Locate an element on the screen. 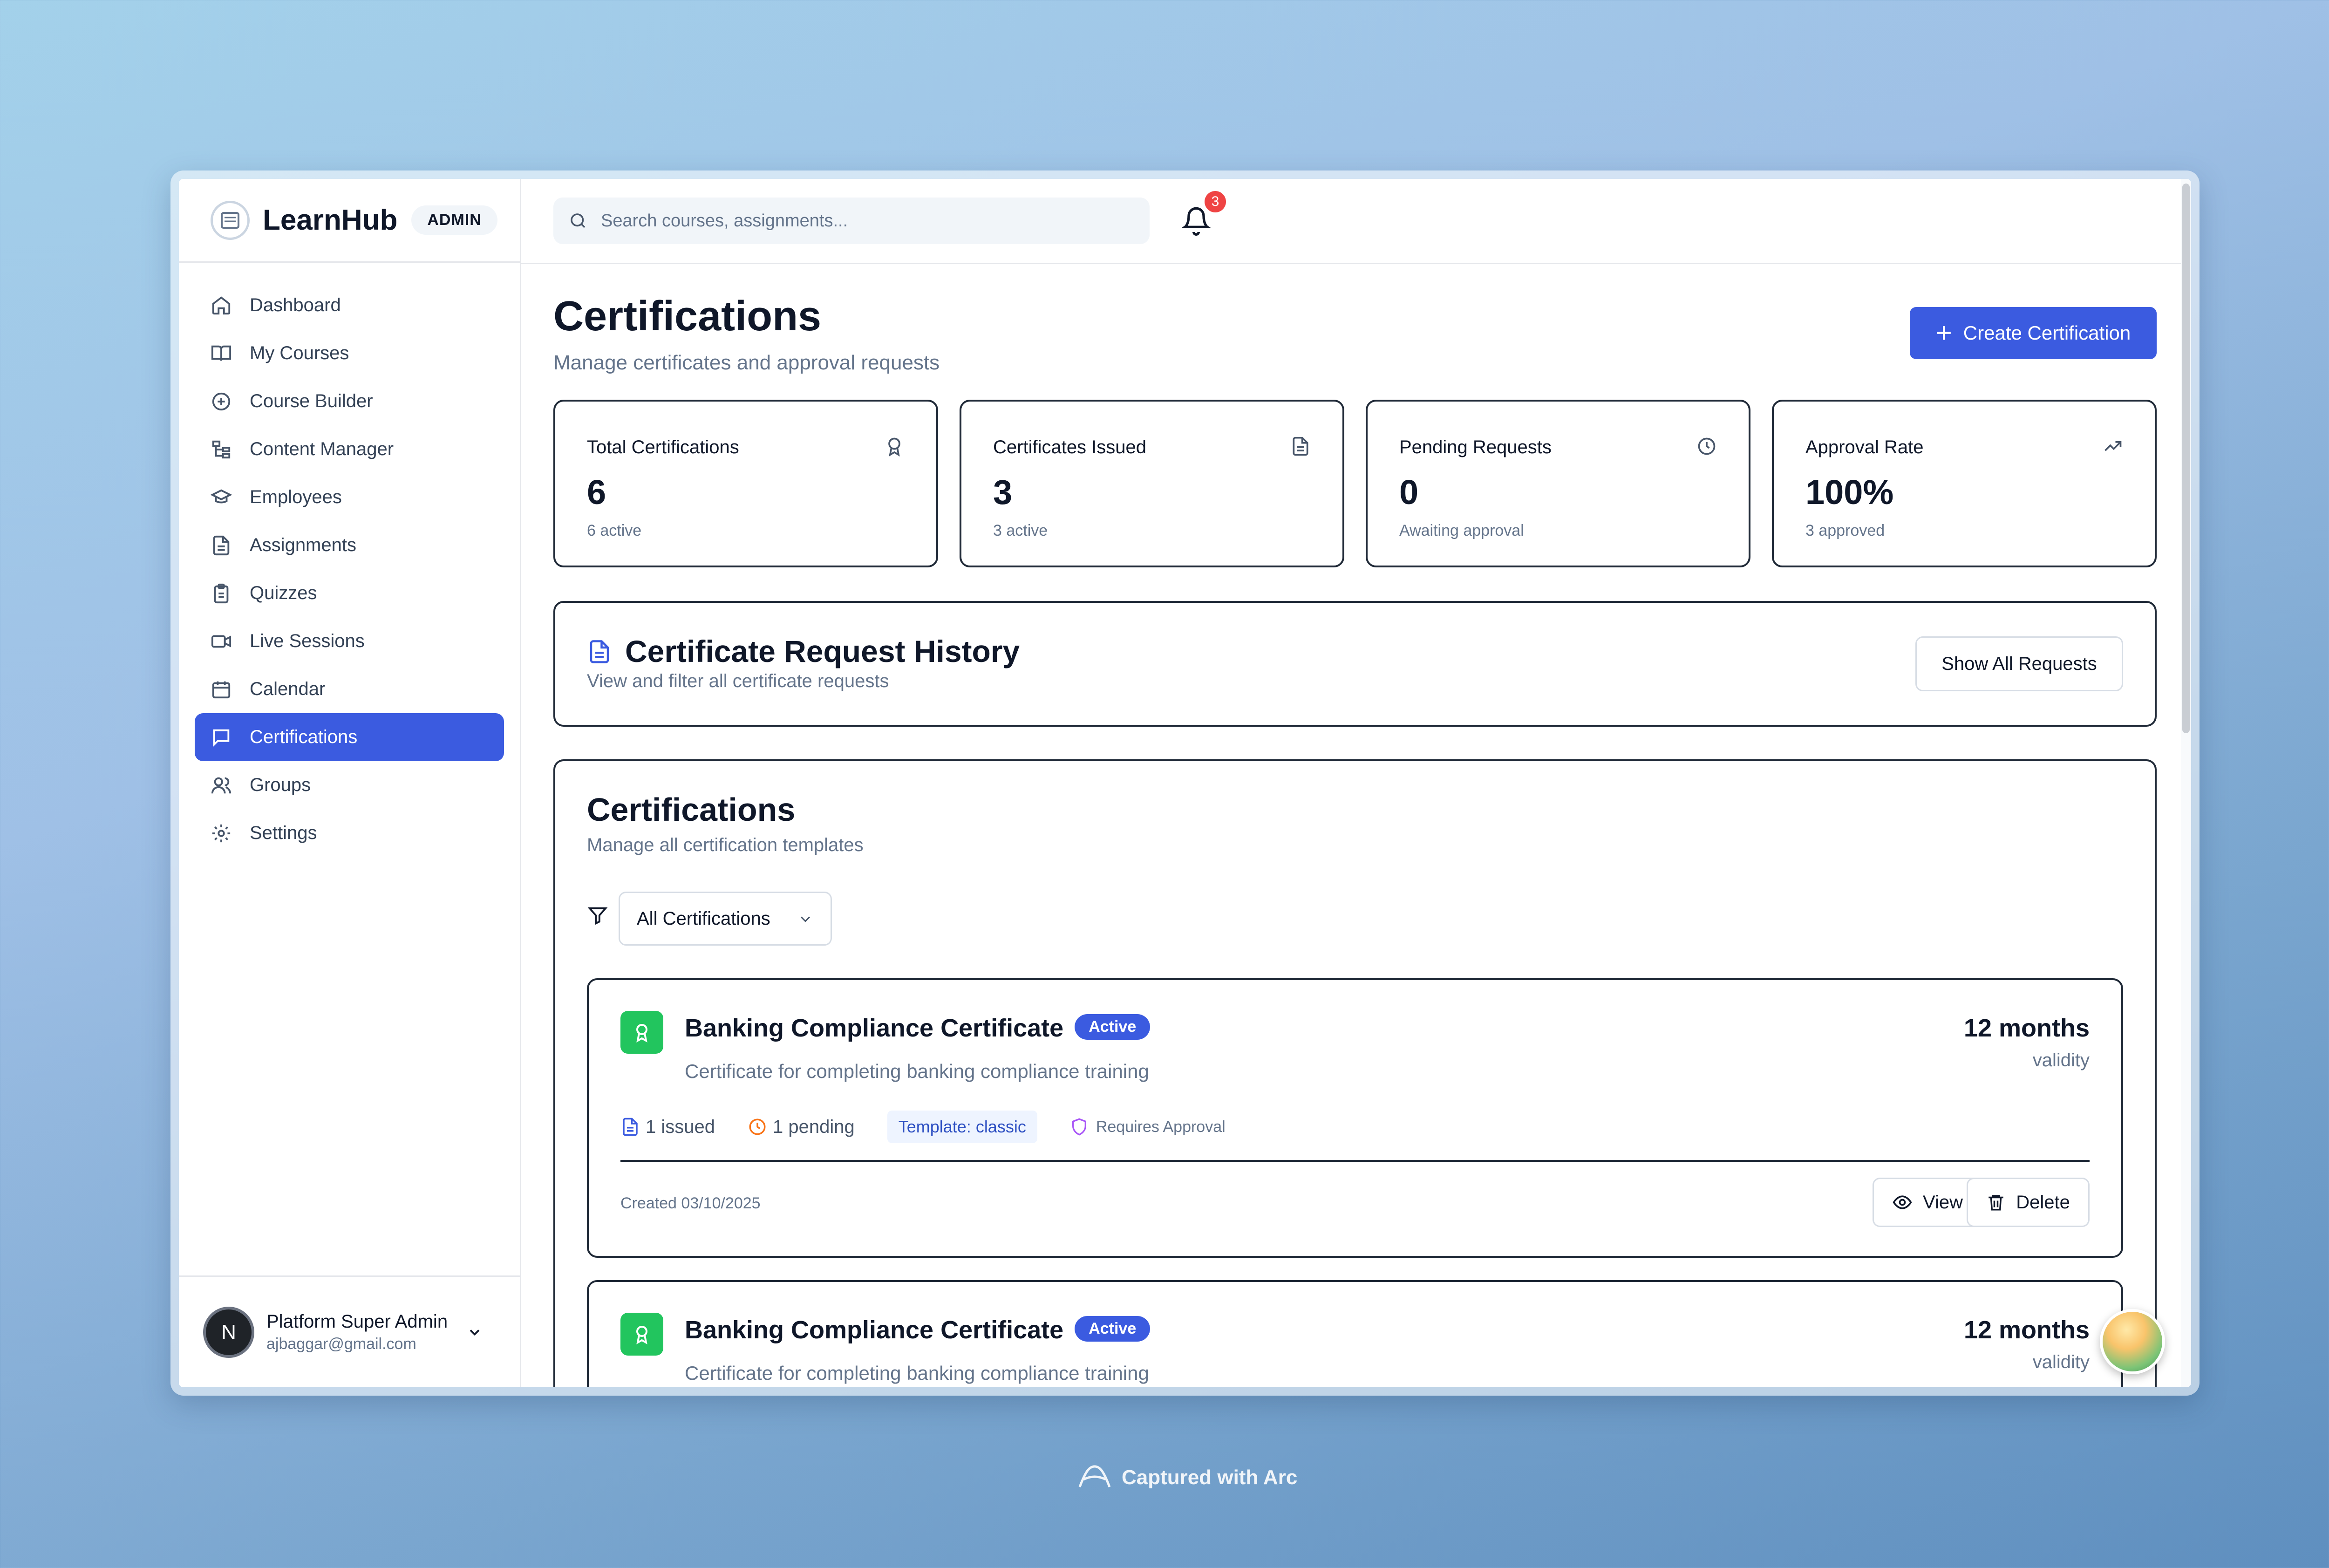  history-subtitle: View and filter all certificate requests is located at coordinates (738, 681).